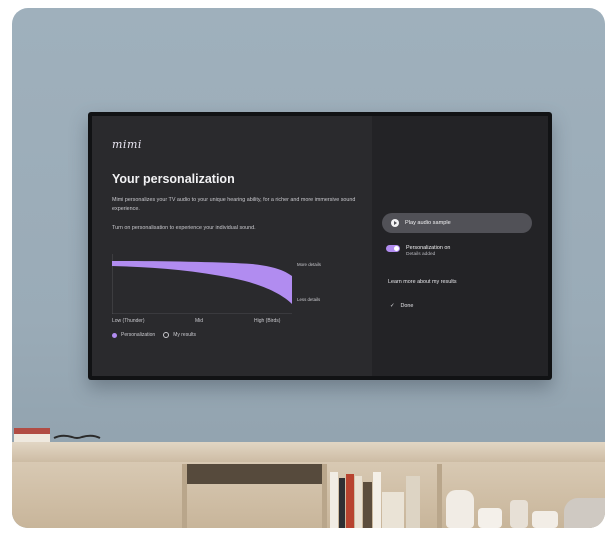  What do you see at coordinates (114, 335) in the screenshot?
I see `legend-dot-personalization-icon` at bounding box center [114, 335].